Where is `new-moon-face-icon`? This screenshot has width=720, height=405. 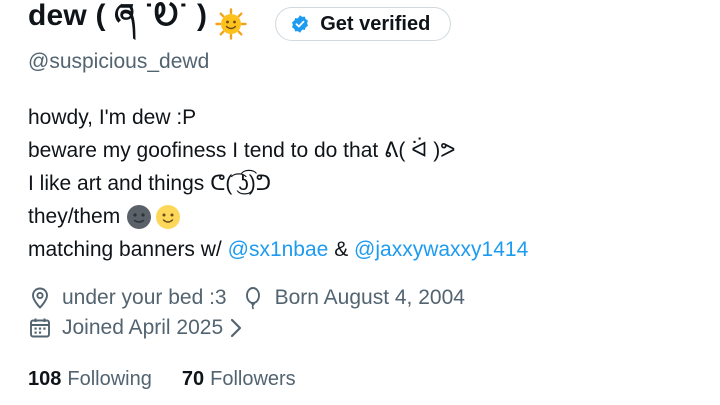
new-moon-face-icon is located at coordinates (139, 217).